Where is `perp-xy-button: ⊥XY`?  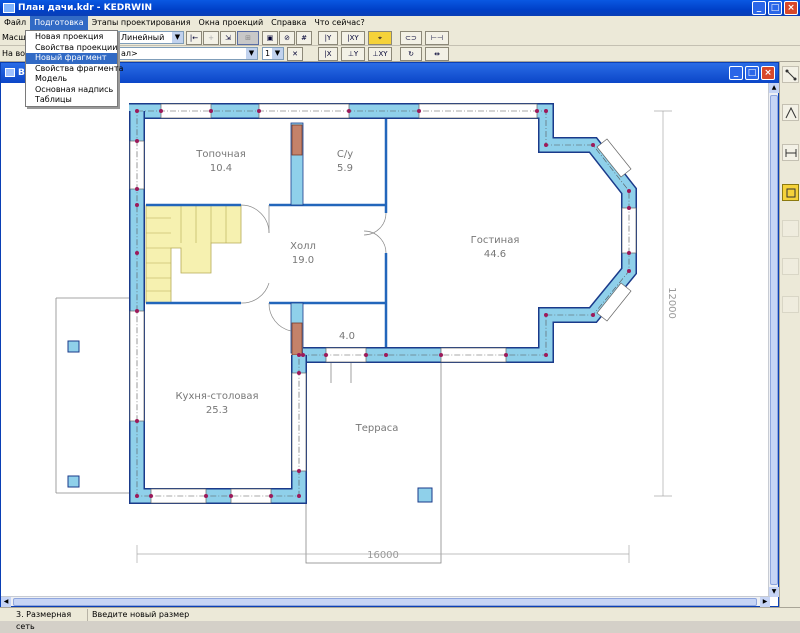
perp-xy-button: ⊥XY is located at coordinates (380, 54).